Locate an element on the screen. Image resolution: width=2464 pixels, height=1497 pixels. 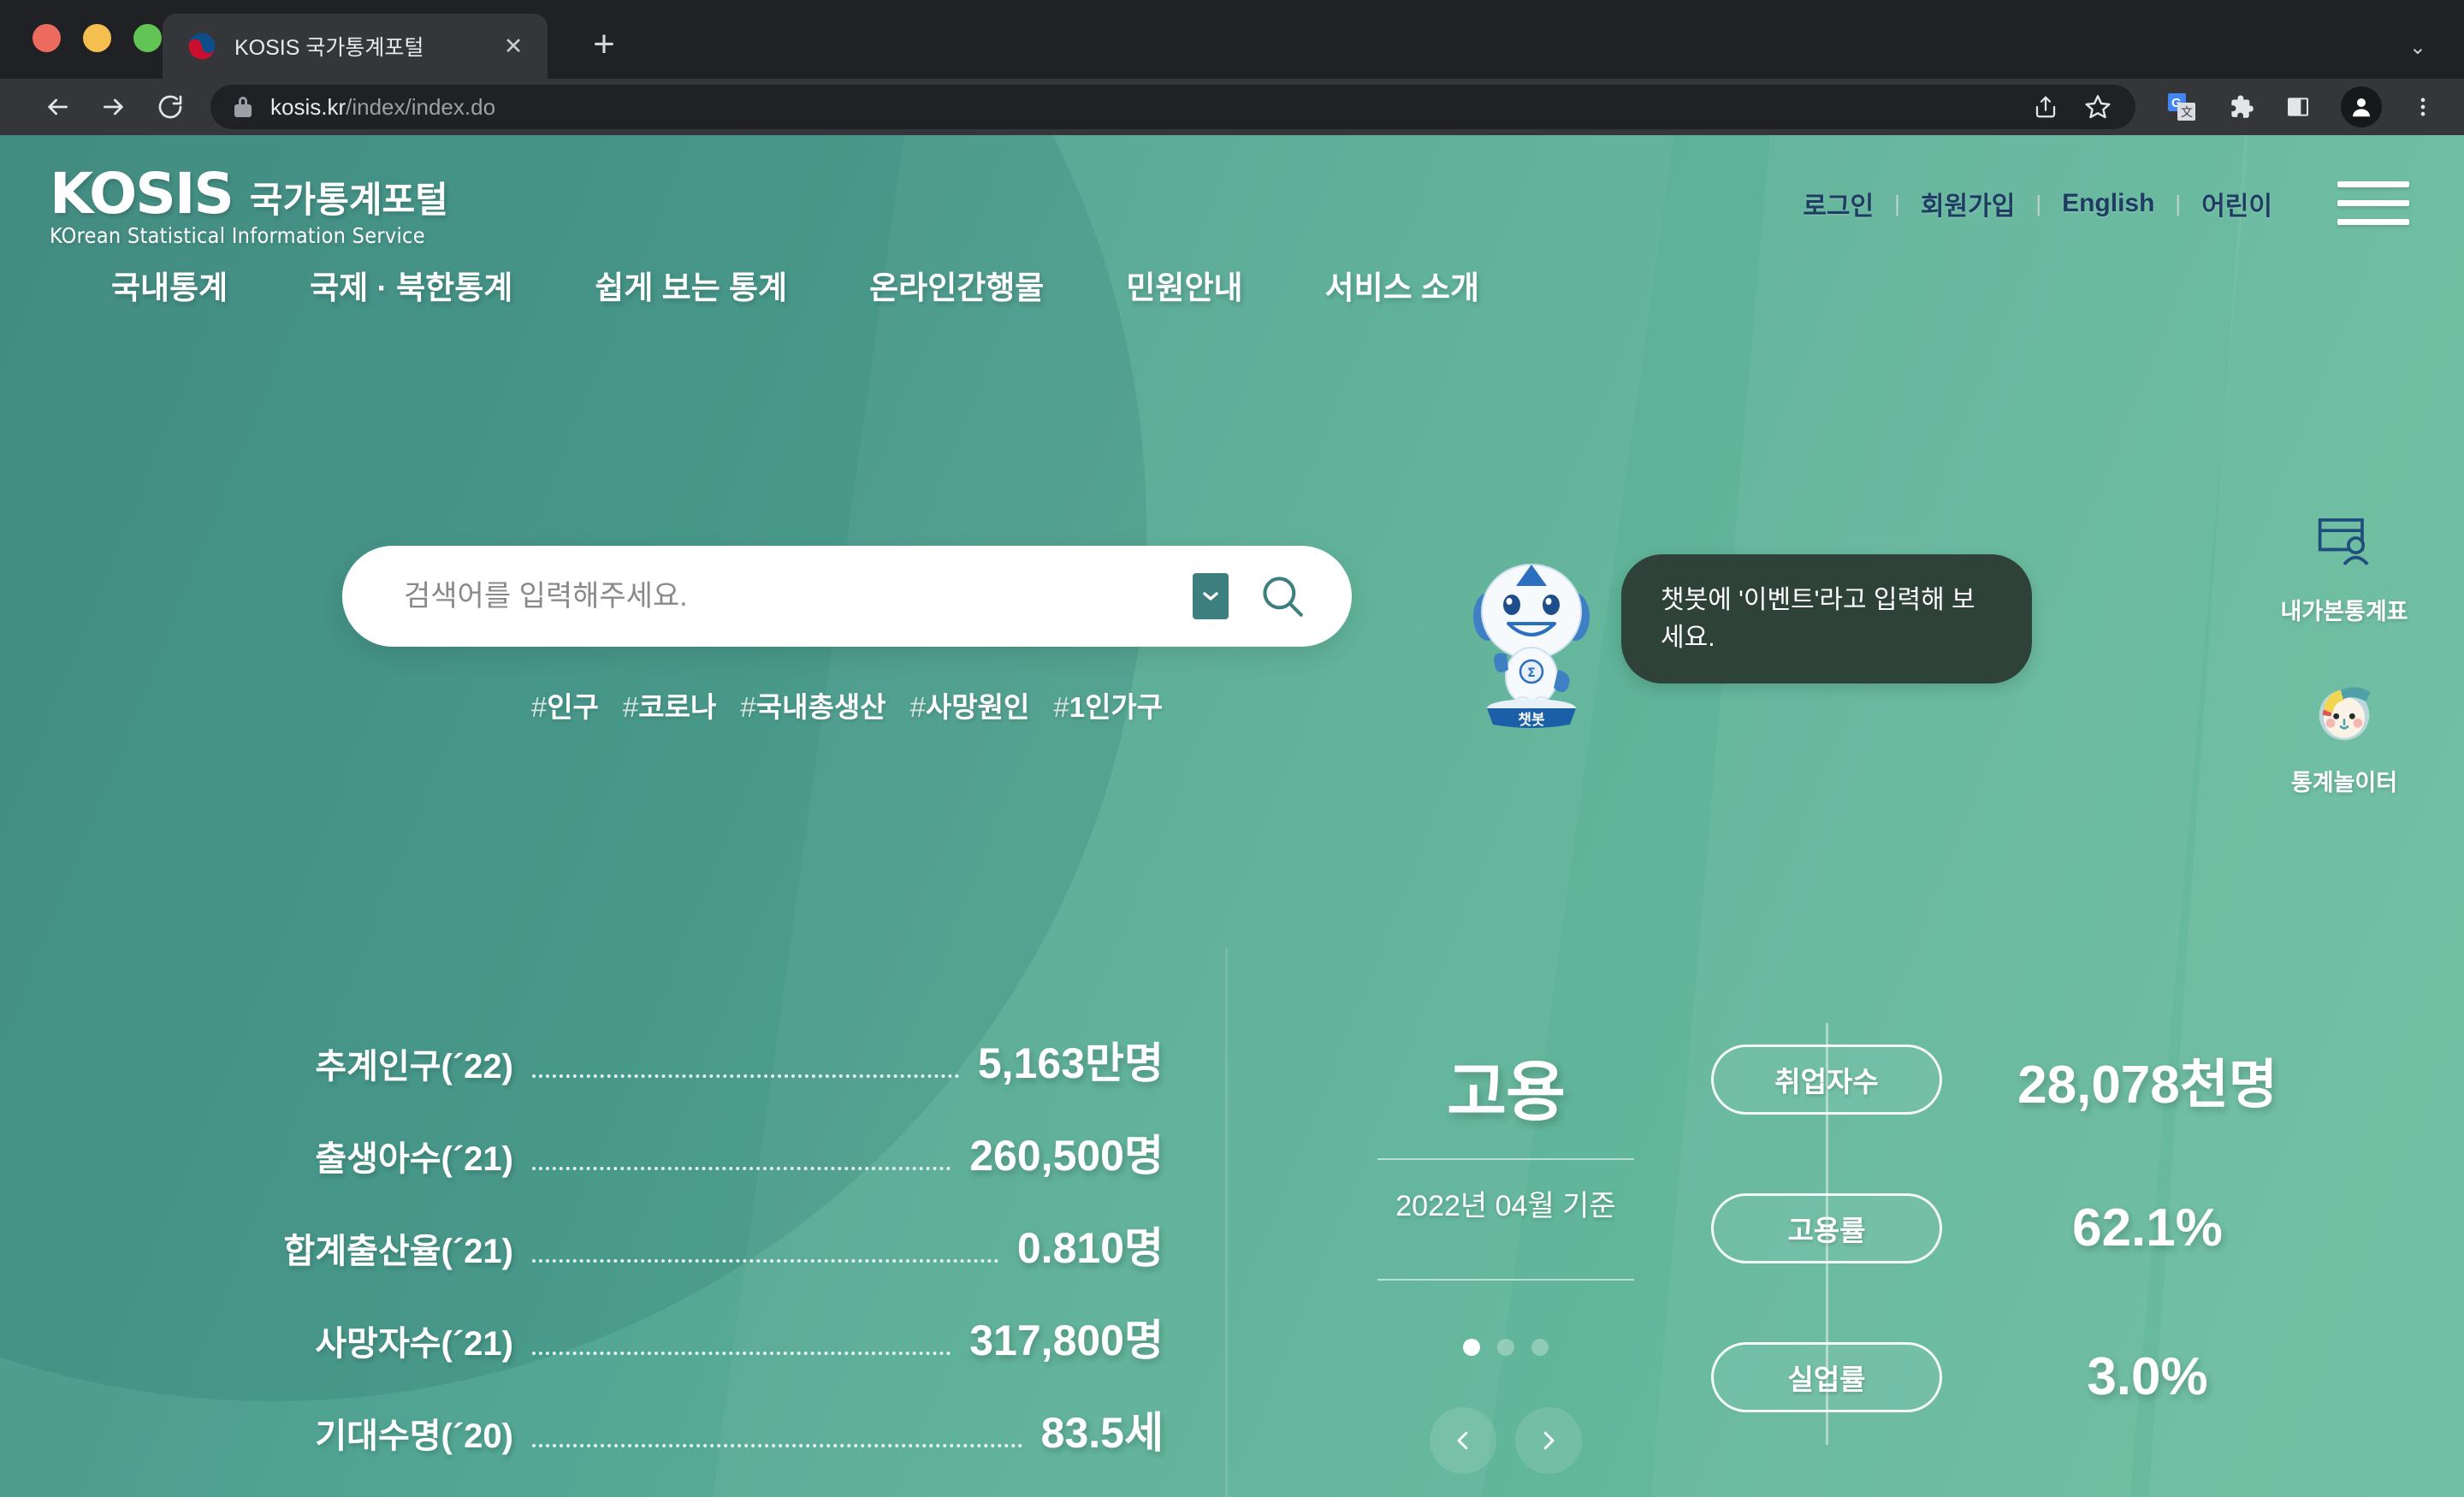
nav-item-civil-service: 민원안내 is located at coordinates (1184, 285).